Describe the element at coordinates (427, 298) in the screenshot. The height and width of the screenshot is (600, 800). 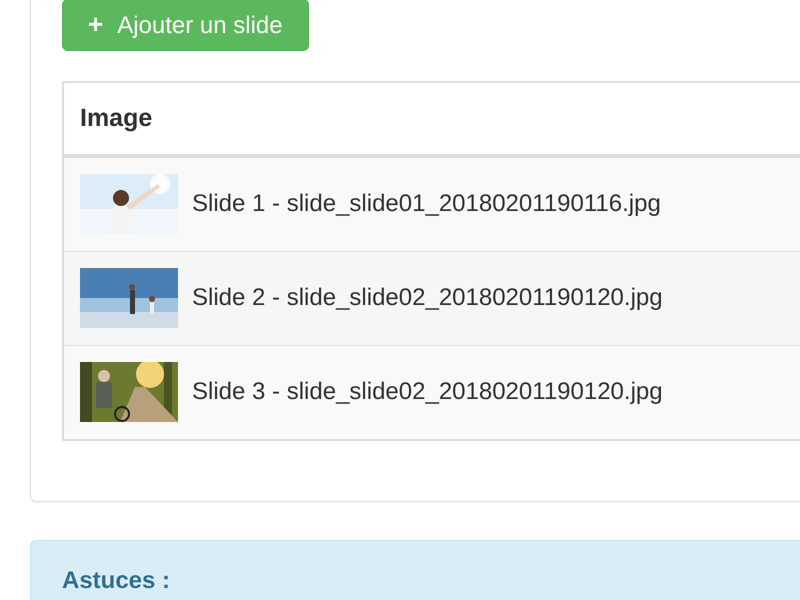
I see `slide-name: Slide 2 - slide_slide02_20180201190120.jpg` at that location.